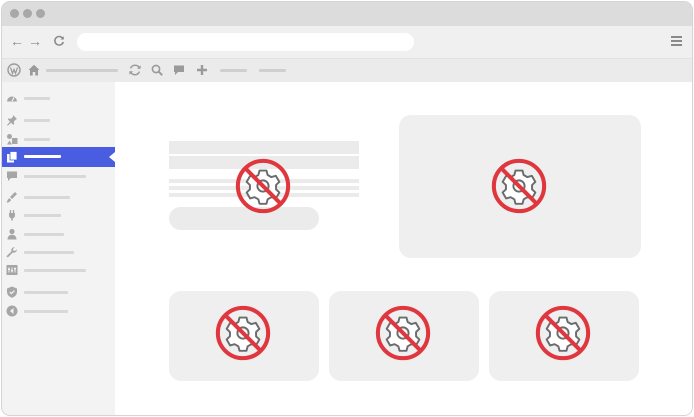 The image size is (694, 417). I want to click on heading-placeholder, so click(264, 147).